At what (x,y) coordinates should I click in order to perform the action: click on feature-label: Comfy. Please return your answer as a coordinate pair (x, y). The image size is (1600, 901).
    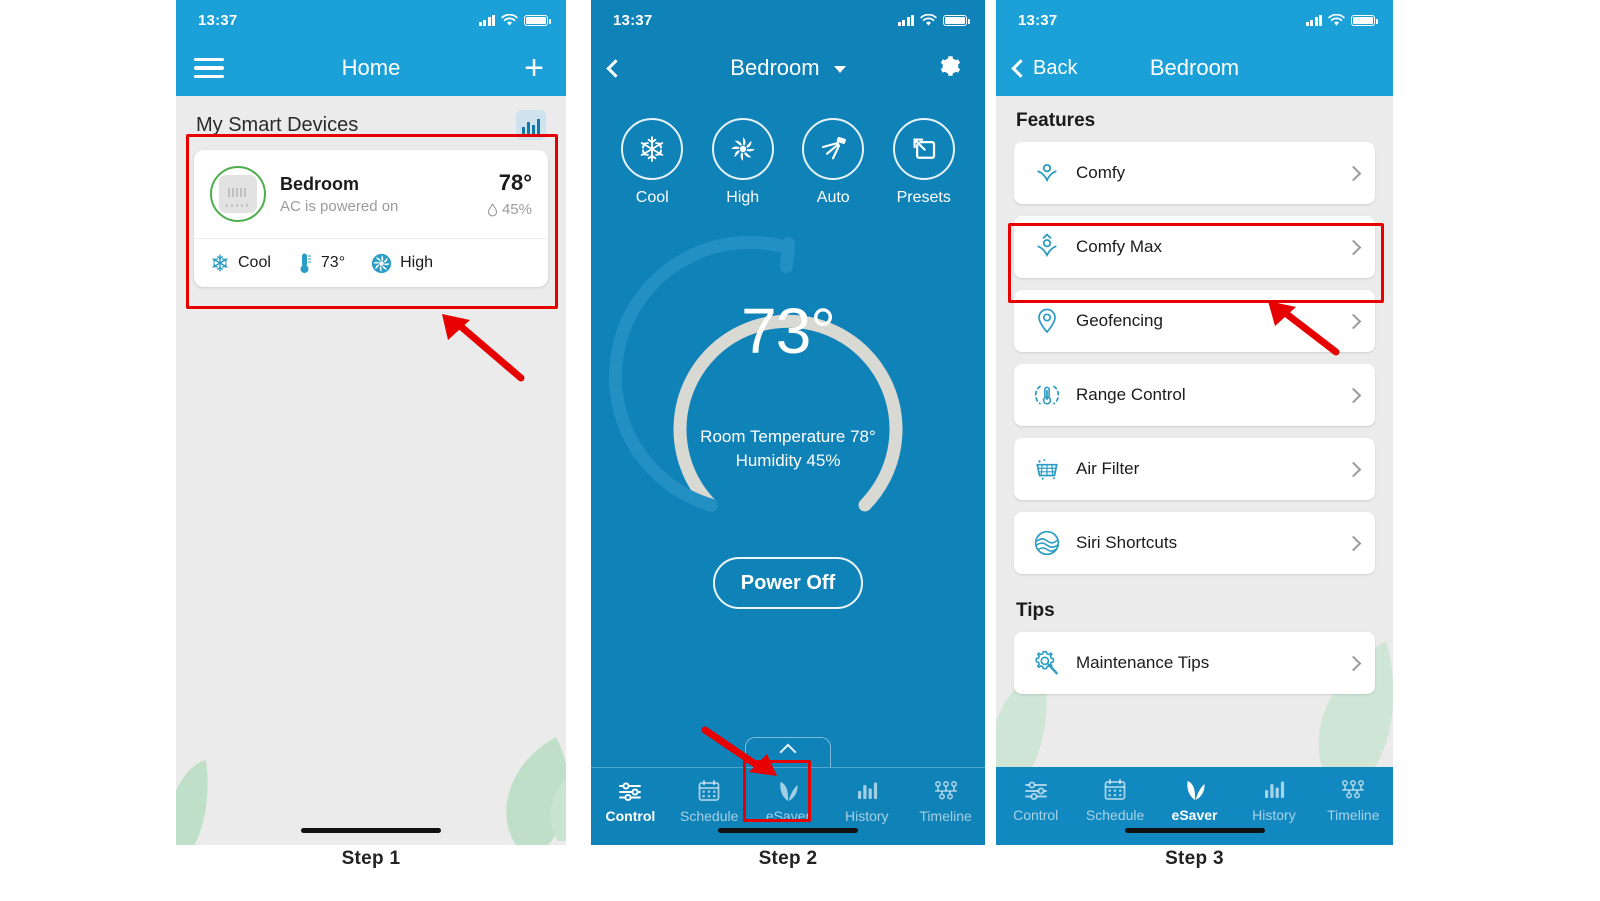
    Looking at the image, I should click on (1101, 172).